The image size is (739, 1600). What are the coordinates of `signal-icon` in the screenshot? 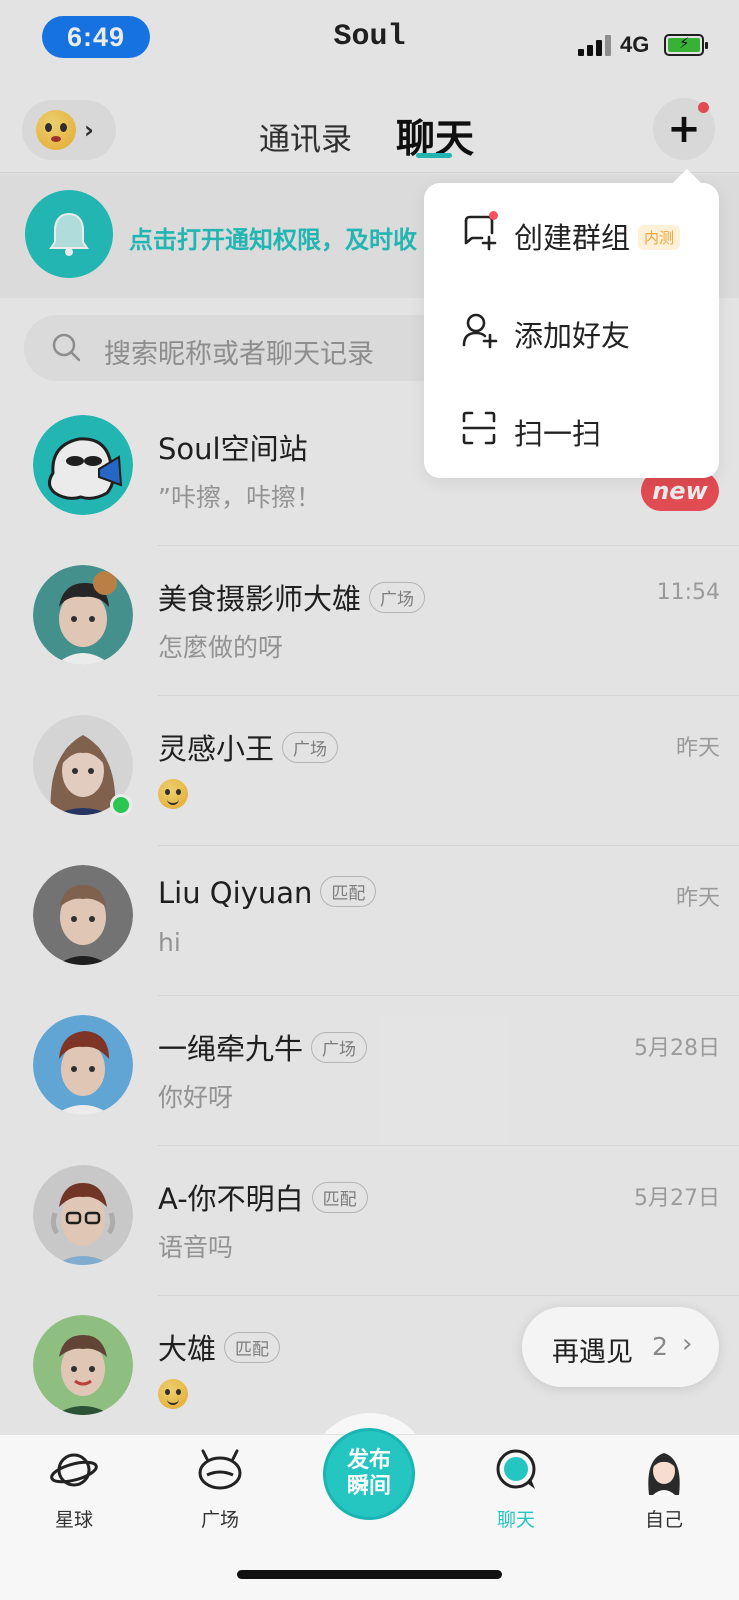 It's located at (595, 45).